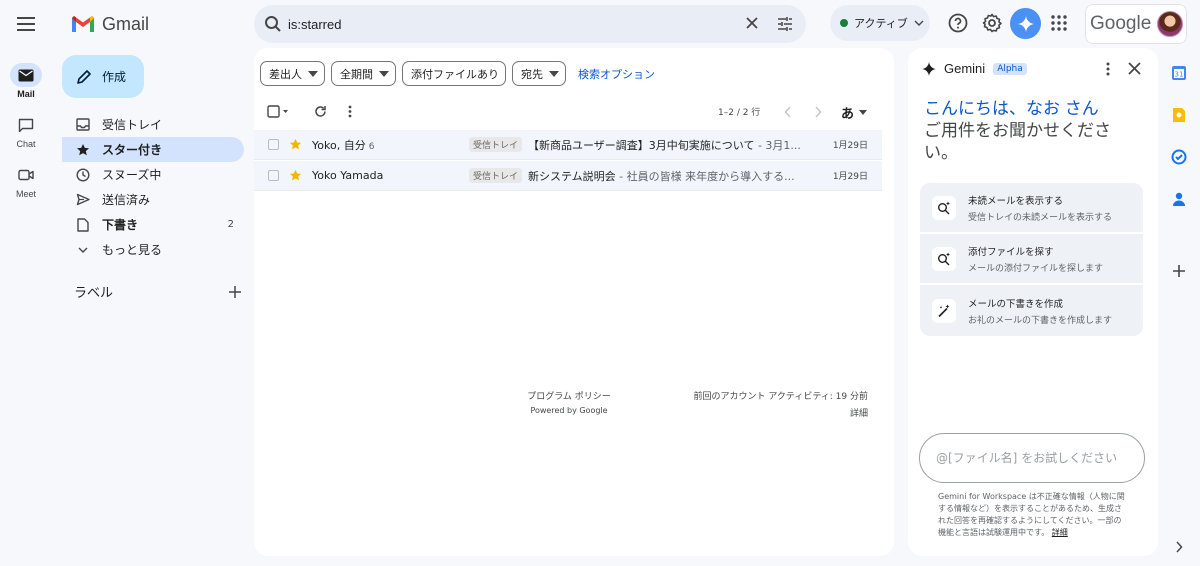  I want to click on advanced-search-link: 検索オプション, so click(616, 74).